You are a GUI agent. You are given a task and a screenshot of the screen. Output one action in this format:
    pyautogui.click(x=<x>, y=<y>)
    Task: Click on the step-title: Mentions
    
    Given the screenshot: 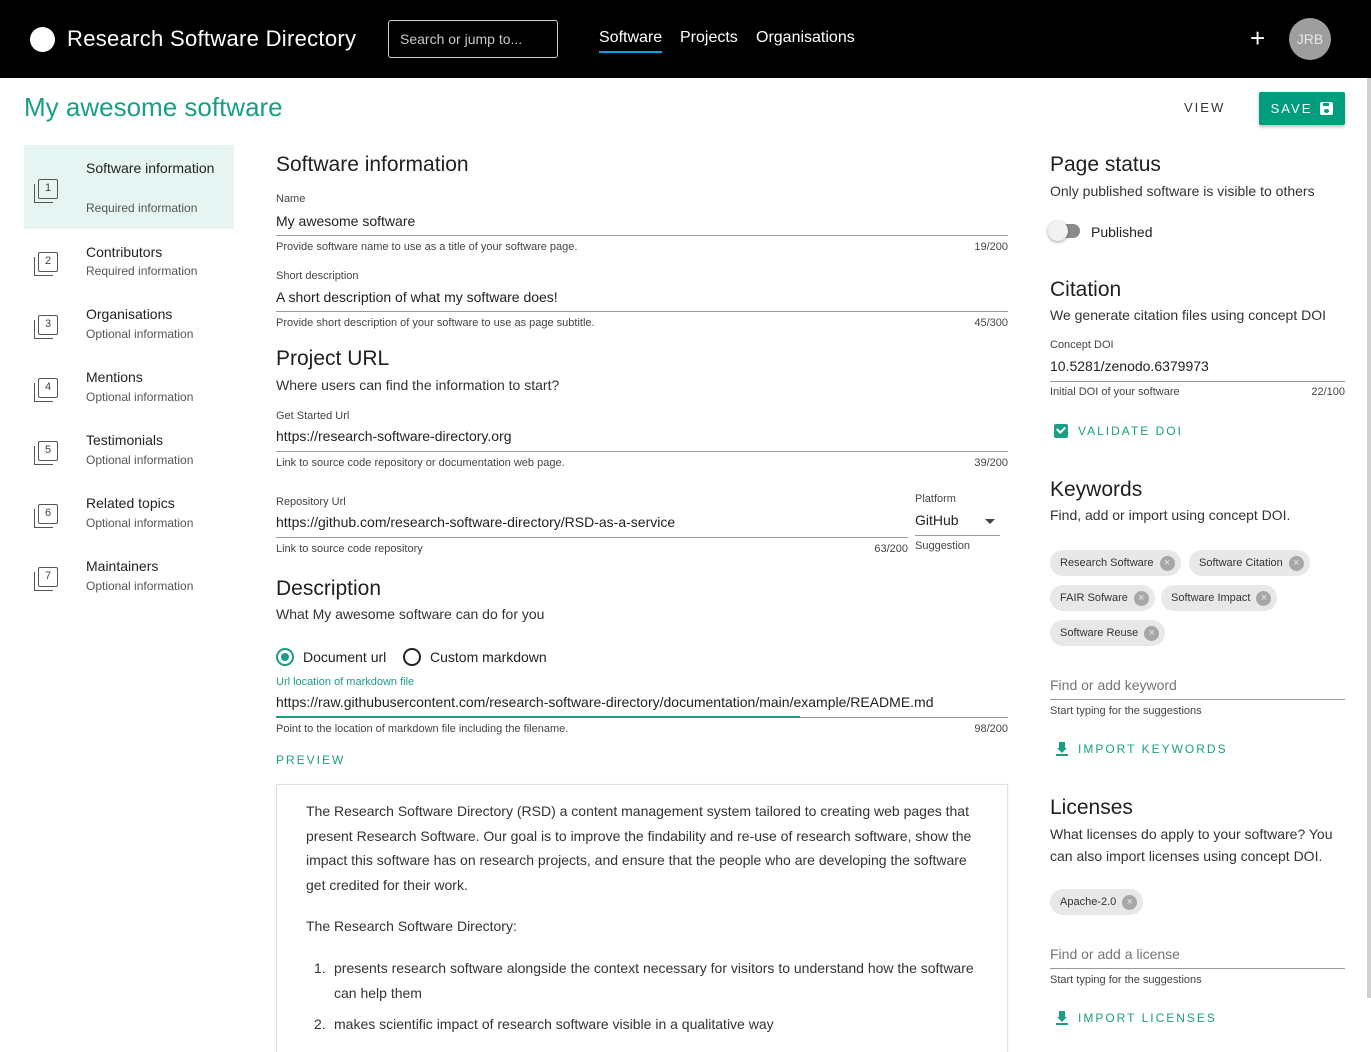 What is the action you would take?
    pyautogui.click(x=114, y=377)
    